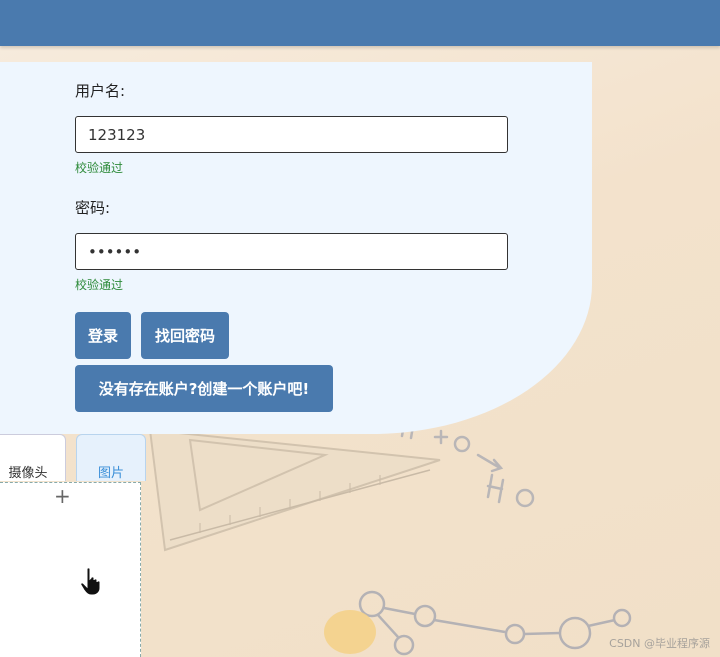 This screenshot has height=657, width=720. I want to click on molecule-model, so click(495, 623).